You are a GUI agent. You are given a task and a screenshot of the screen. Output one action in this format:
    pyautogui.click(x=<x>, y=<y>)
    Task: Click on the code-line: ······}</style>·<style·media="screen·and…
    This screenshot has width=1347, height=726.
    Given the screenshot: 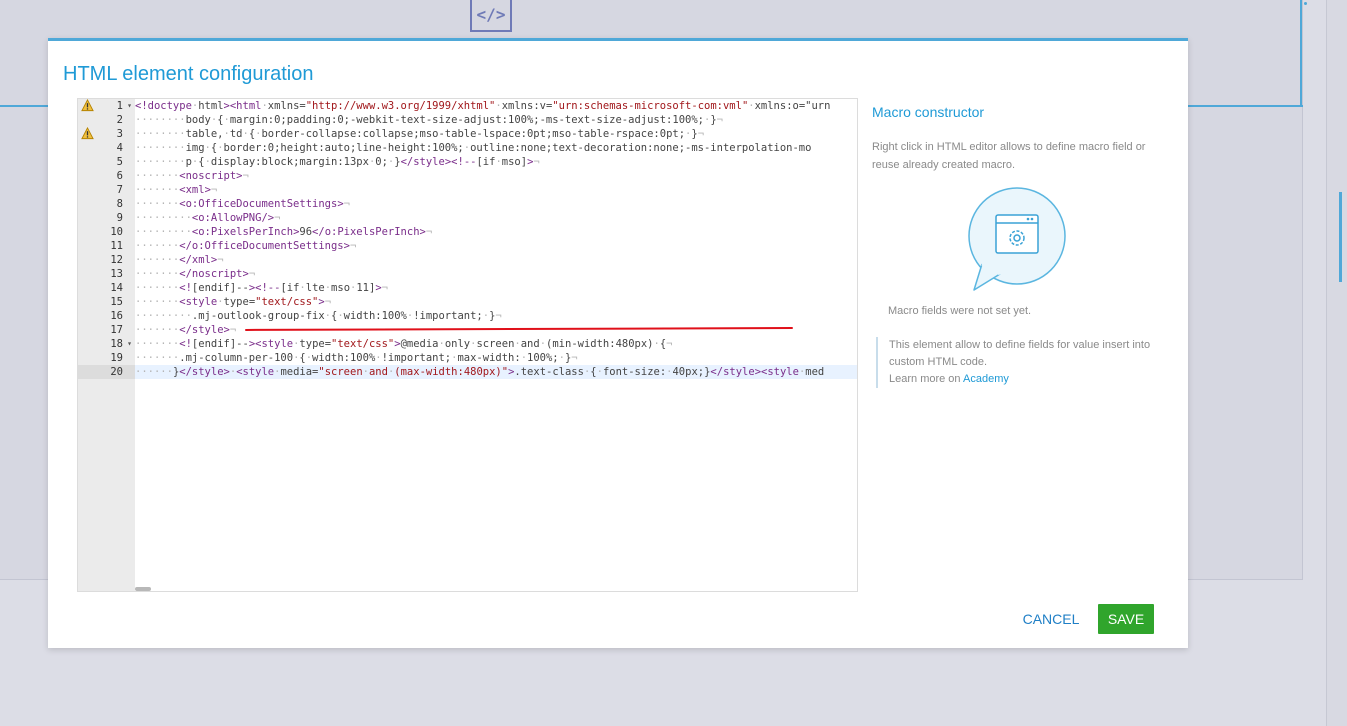 What is the action you would take?
    pyautogui.click(x=496, y=372)
    